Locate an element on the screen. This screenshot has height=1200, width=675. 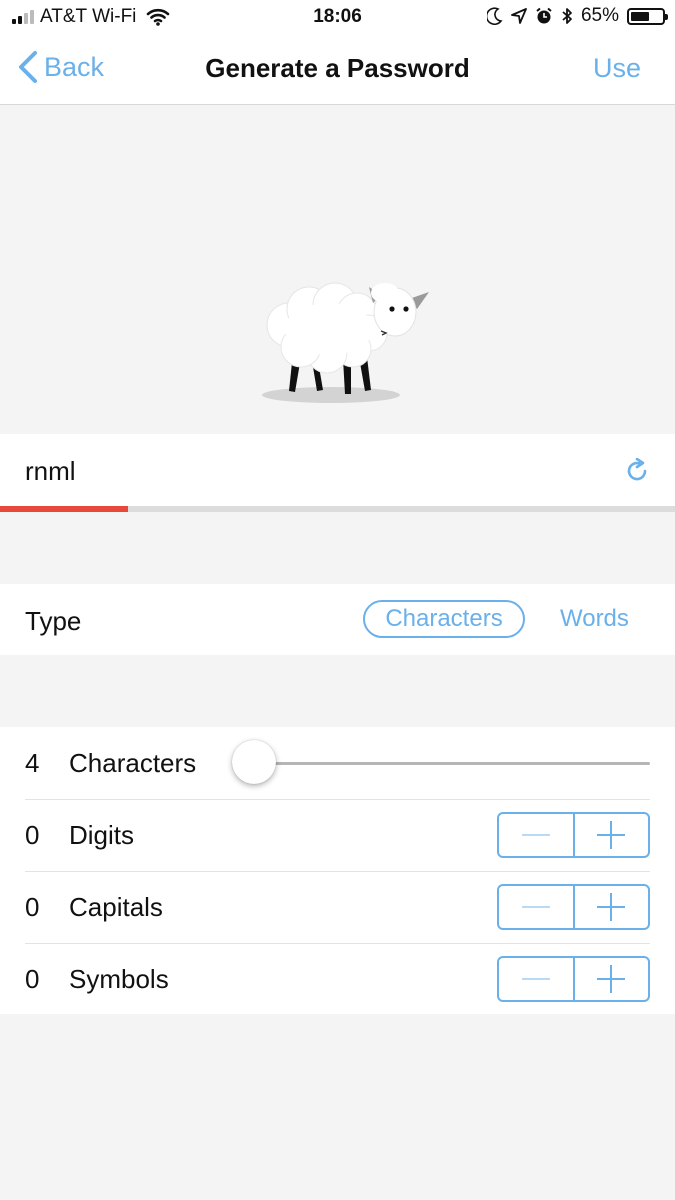
capitals-stepper is located at coordinates (573, 907).